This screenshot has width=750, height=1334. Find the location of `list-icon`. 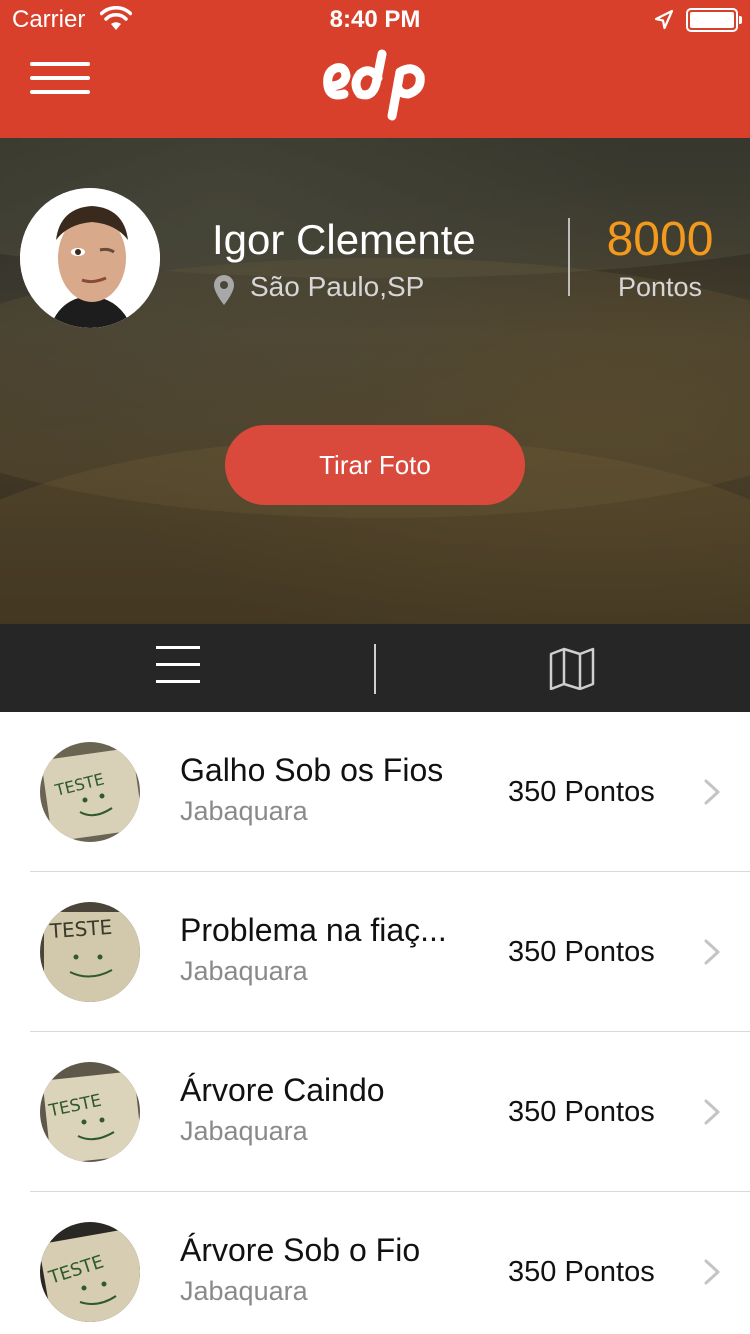

list-icon is located at coordinates (179, 668).